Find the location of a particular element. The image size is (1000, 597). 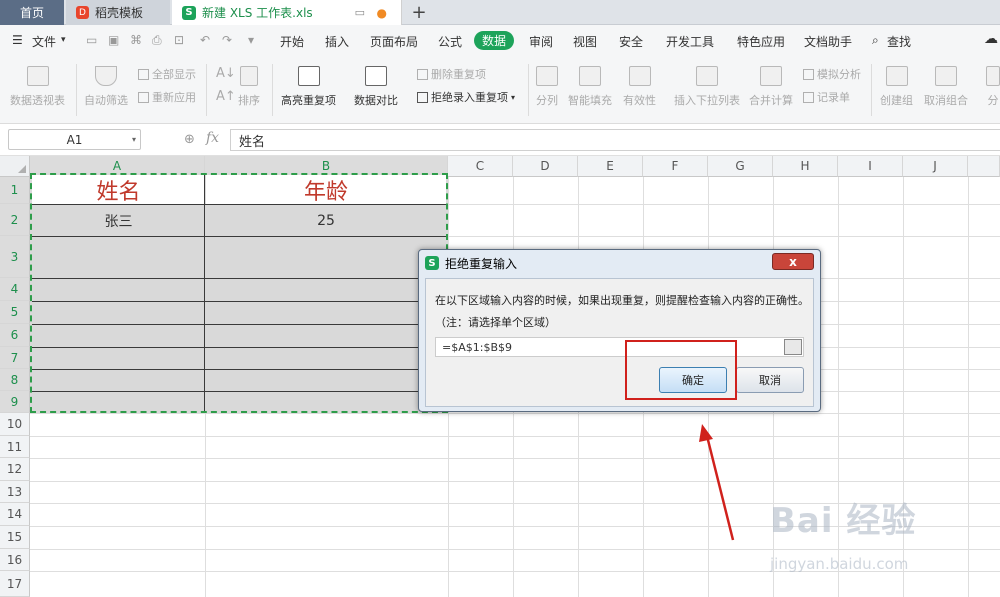

tab-template: D 稻壳模板 is located at coordinates (118, 12).